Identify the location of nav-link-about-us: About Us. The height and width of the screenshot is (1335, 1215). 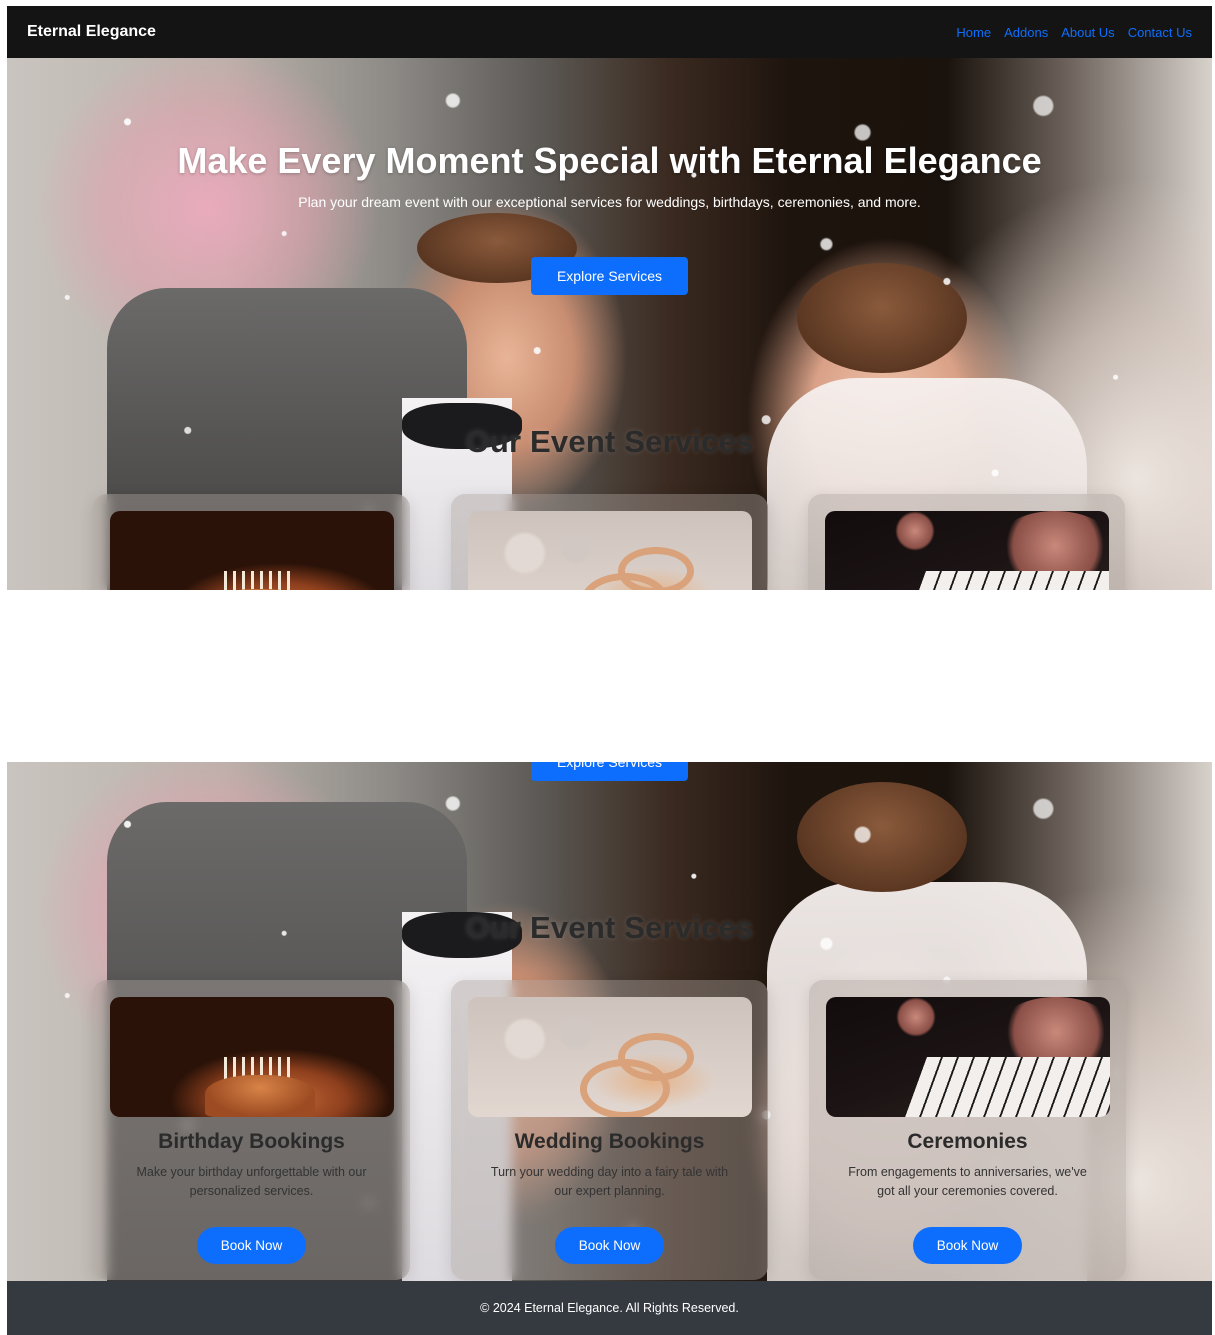
(1087, 32).